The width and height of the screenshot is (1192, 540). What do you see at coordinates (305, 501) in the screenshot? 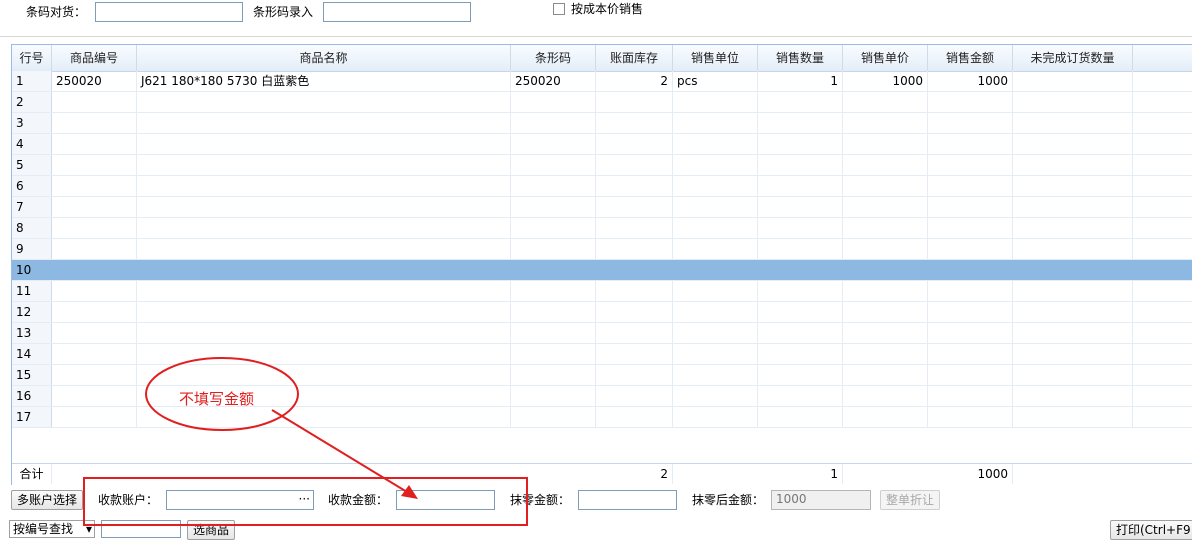
I see `annotation-box` at bounding box center [305, 501].